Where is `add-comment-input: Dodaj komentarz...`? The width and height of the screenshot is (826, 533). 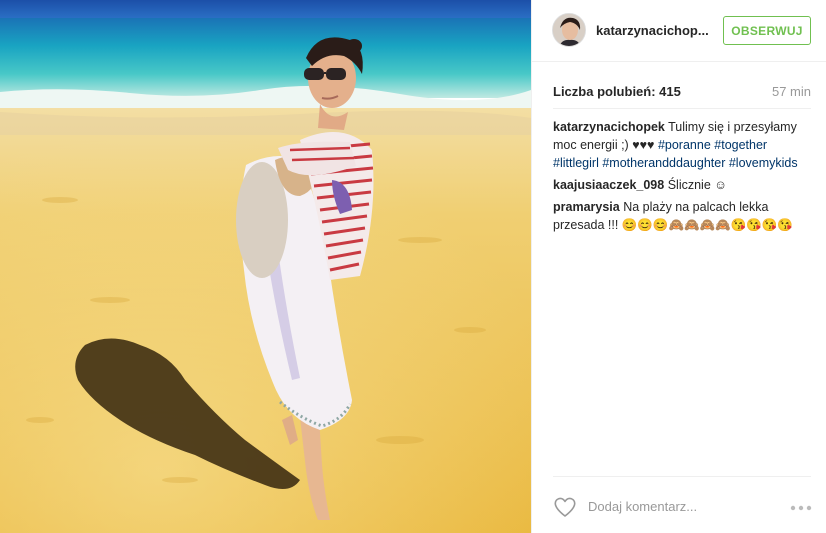 add-comment-input: Dodaj komentarz... is located at coordinates (642, 506).